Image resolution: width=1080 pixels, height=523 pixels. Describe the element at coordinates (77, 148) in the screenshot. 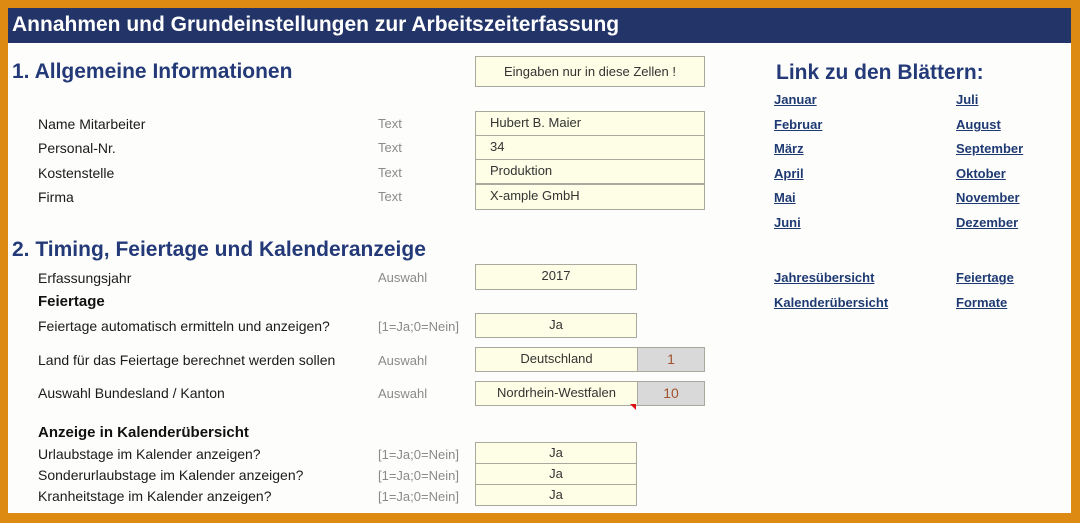

I see `label-personal-nr: Personal-Nr.` at that location.